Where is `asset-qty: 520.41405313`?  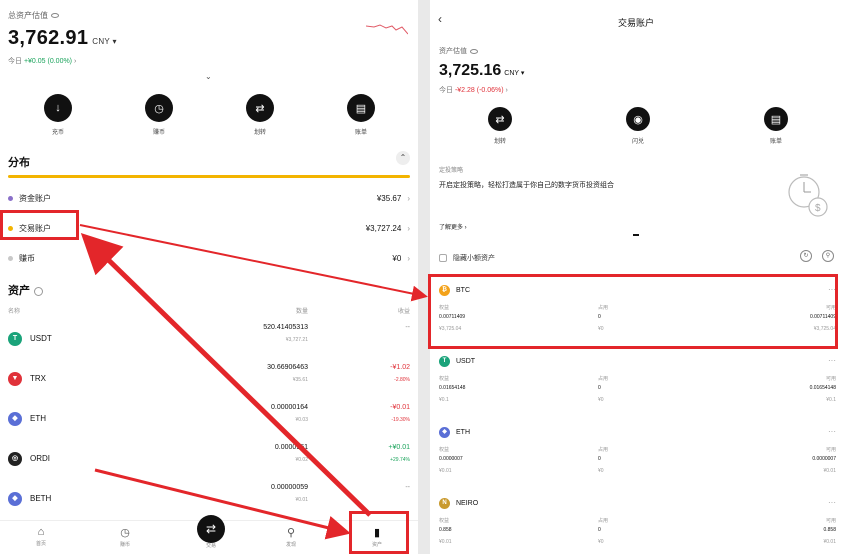 asset-qty: 520.41405313 is located at coordinates (285, 327).